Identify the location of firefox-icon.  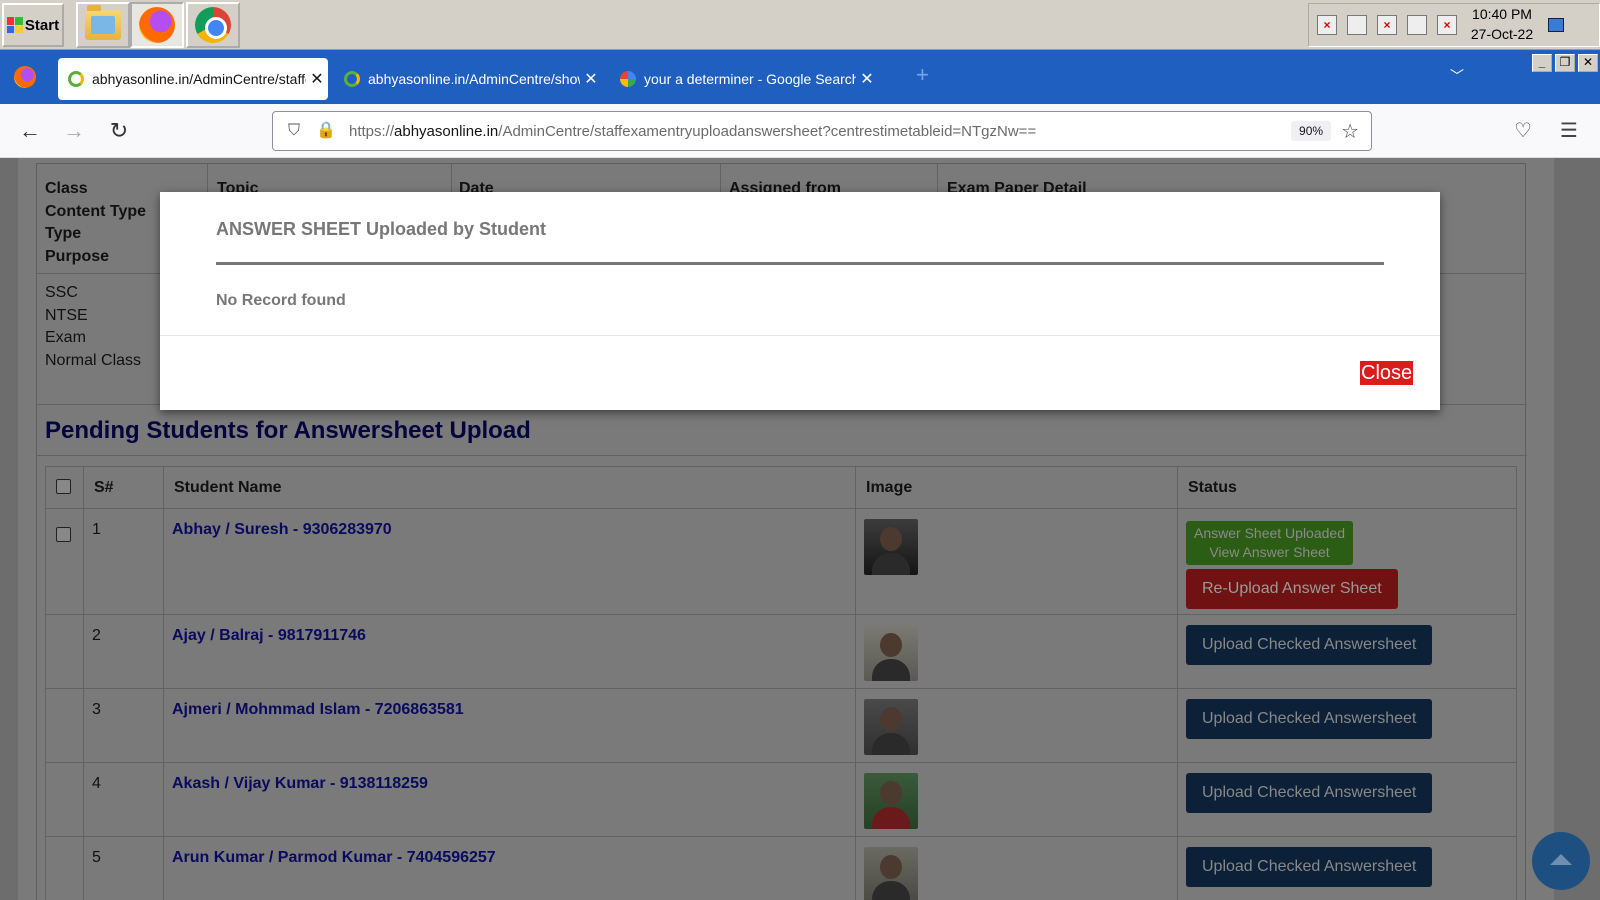
(157, 25).